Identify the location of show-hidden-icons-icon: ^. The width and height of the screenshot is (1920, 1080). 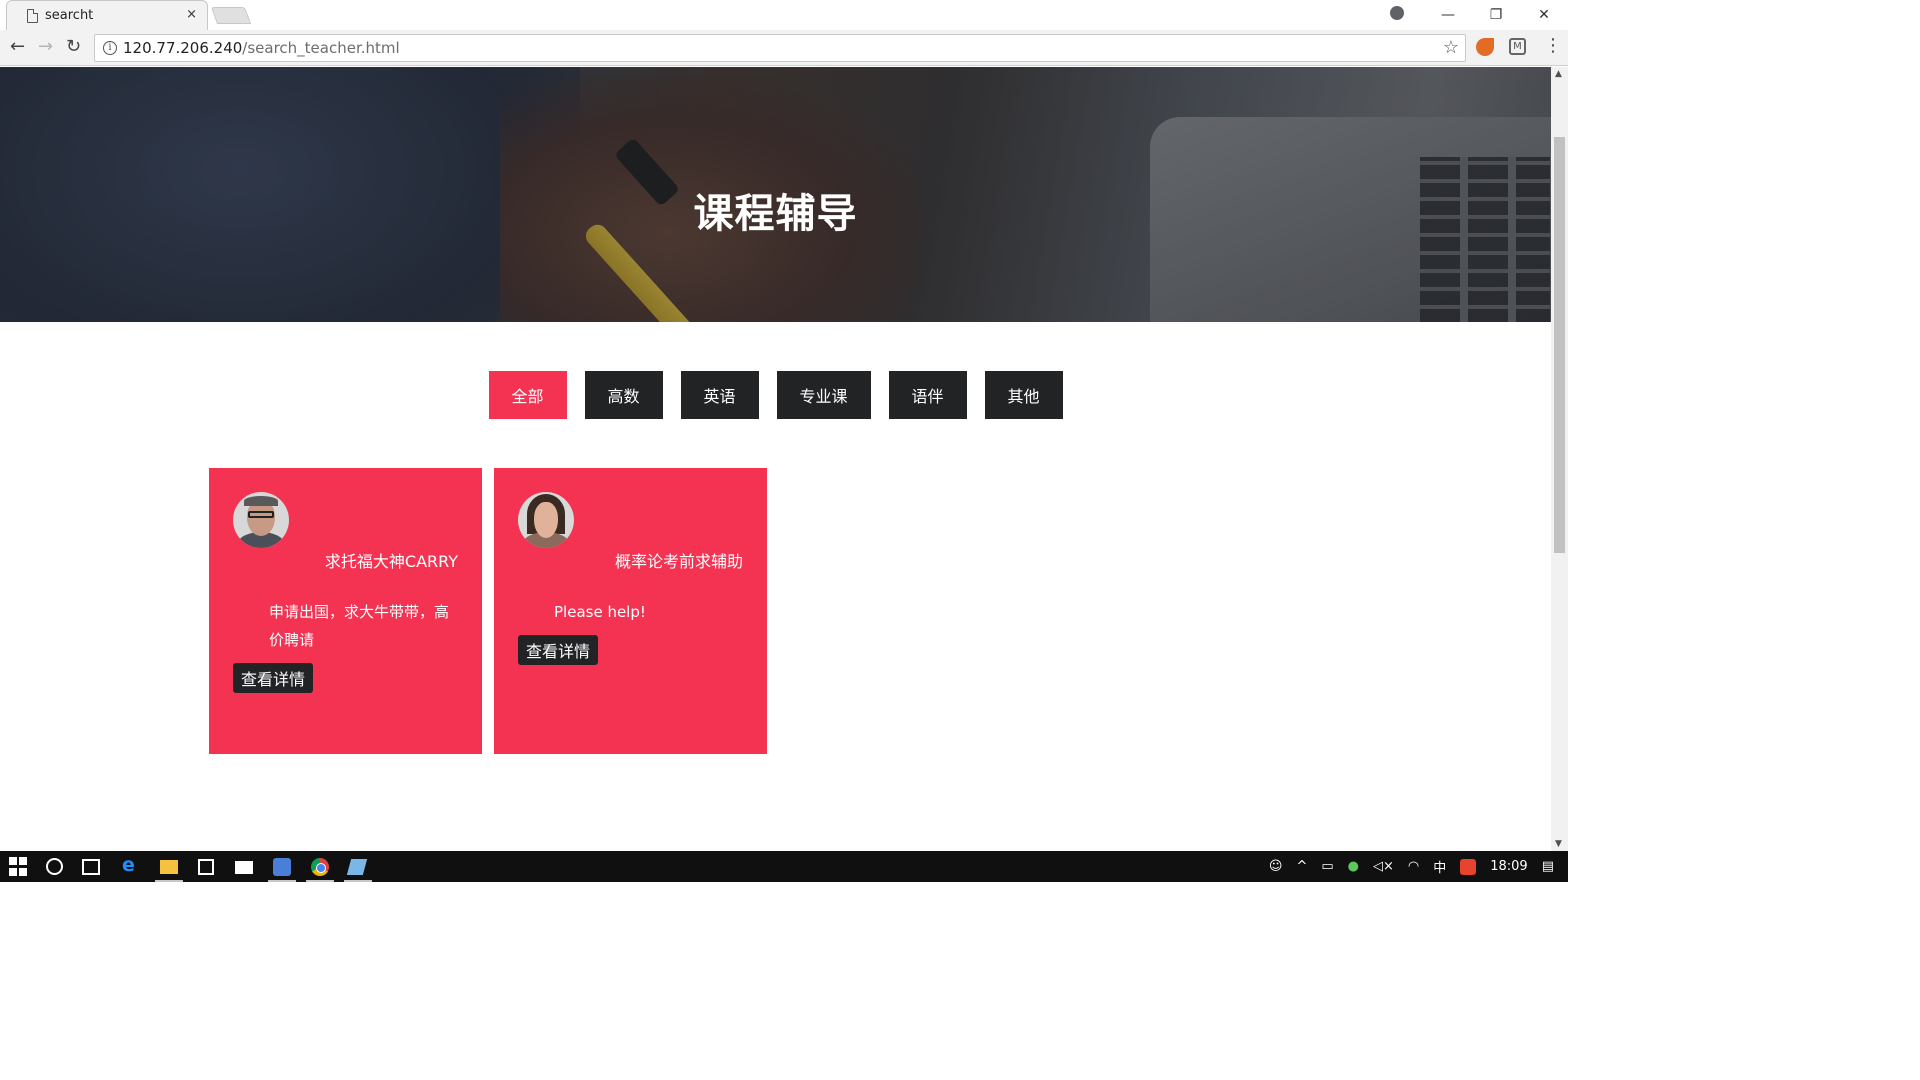
(1301, 866).